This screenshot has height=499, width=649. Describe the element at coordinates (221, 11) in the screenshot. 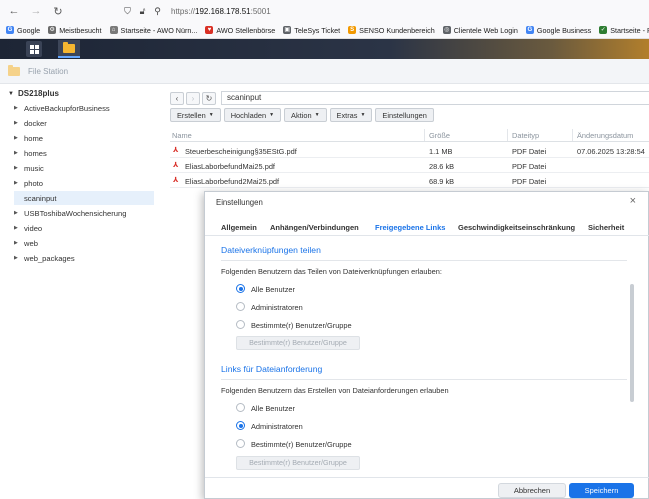

I see `url-text: https://192.168.178.51:5001` at that location.